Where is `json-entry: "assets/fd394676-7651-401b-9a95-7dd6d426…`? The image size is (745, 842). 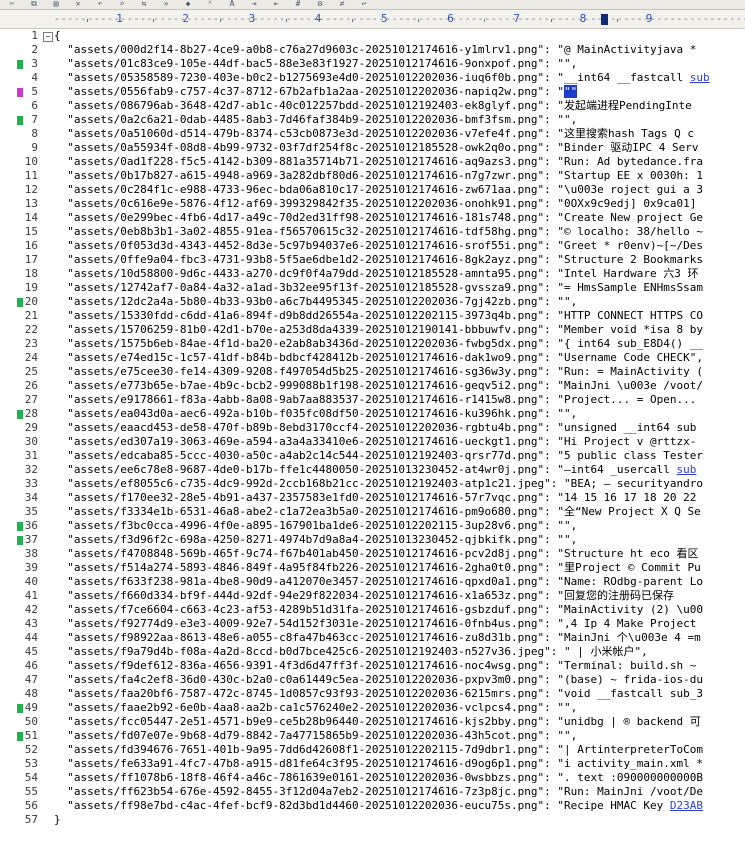
json-entry: "assets/fd394676-7651-401b-9a95-7dd6d426… is located at coordinates (378, 750).